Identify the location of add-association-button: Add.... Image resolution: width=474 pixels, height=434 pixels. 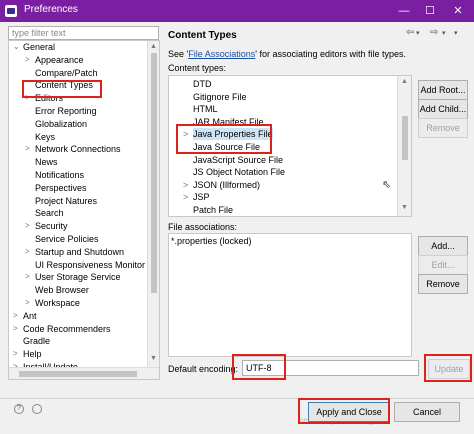
(443, 246).